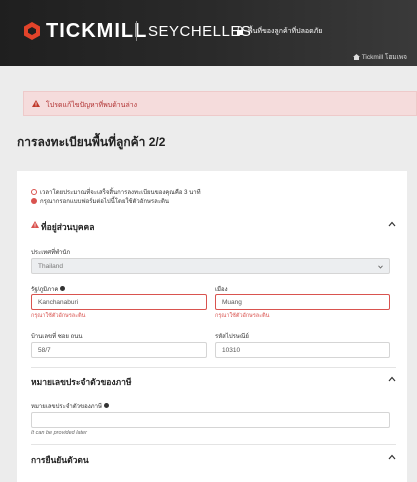 This screenshot has width=417, height=482. I want to click on home-icon, so click(356, 57).